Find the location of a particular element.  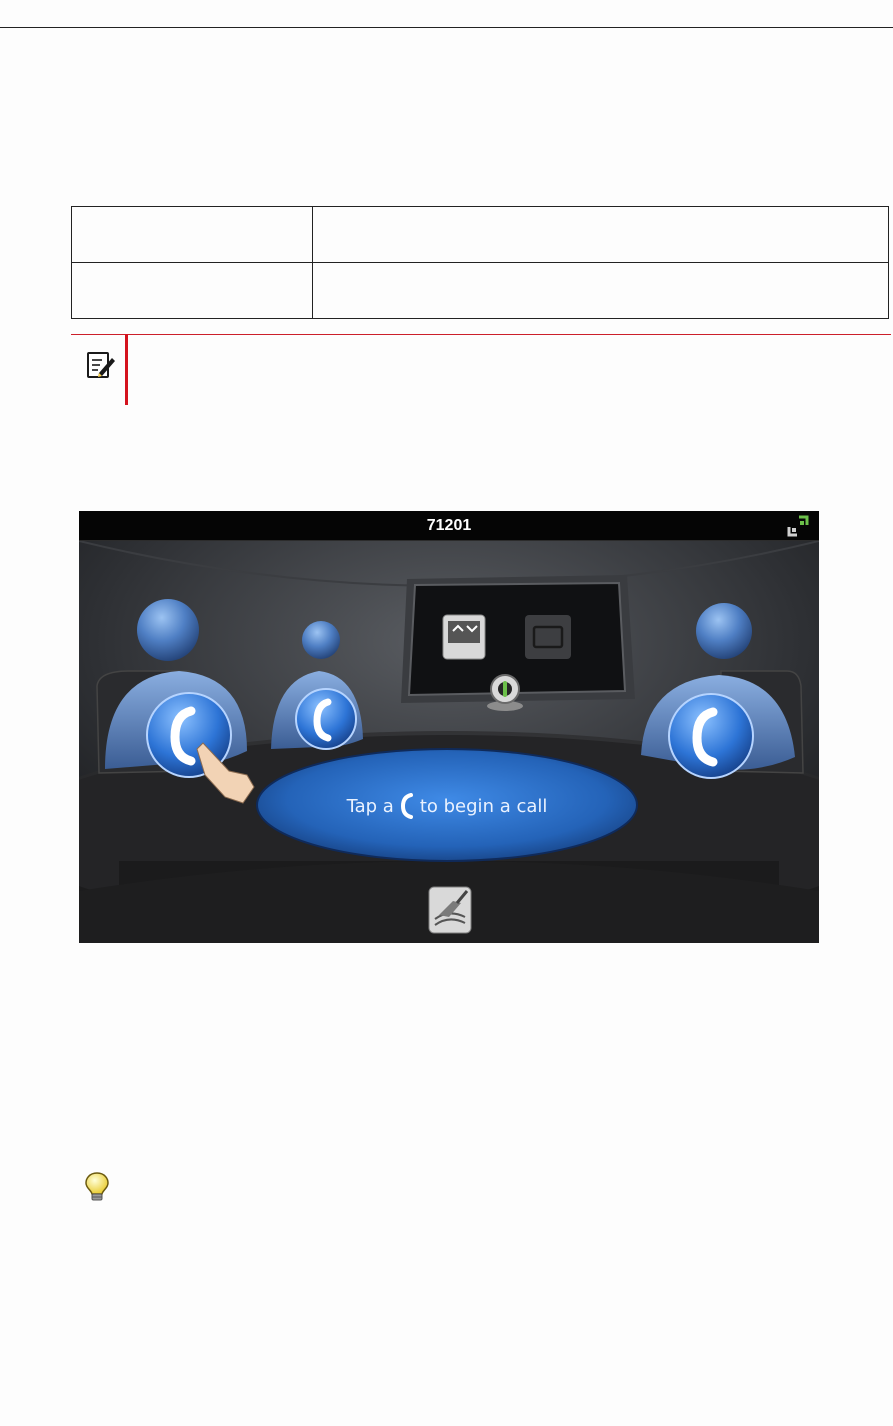

hint-prefix: Tap a is located at coordinates (370, 806).